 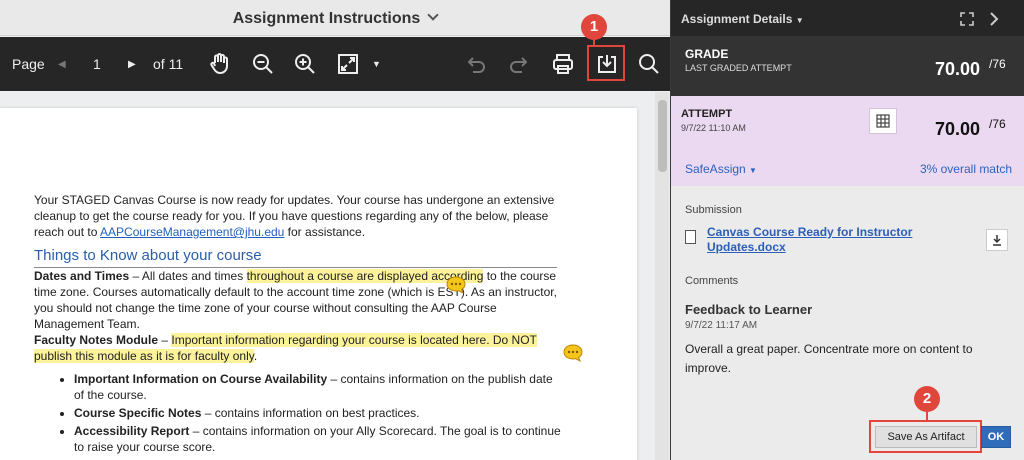 What do you see at coordinates (594, 27) in the screenshot?
I see `callout-1-badge: 1` at bounding box center [594, 27].